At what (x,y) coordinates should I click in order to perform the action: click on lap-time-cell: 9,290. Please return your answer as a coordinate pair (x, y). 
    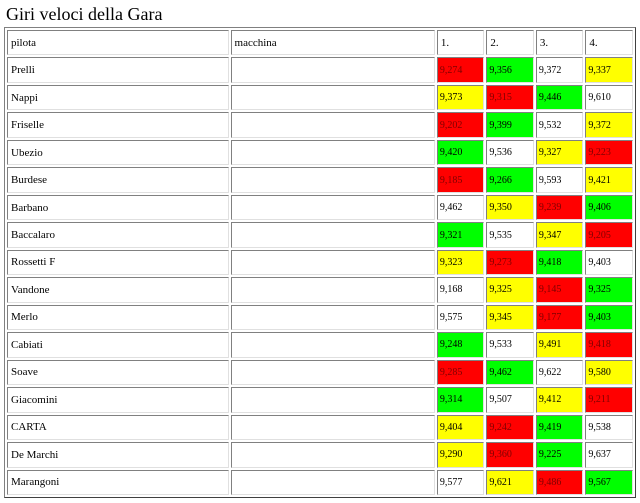
    Looking at the image, I should click on (460, 455).